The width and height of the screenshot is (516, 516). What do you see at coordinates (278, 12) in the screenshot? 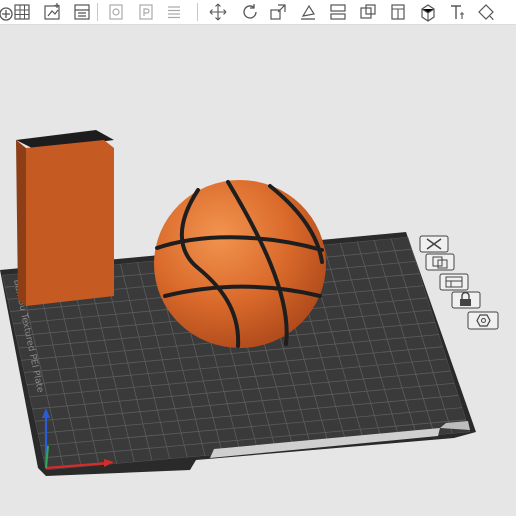
I see `scale-icon` at bounding box center [278, 12].